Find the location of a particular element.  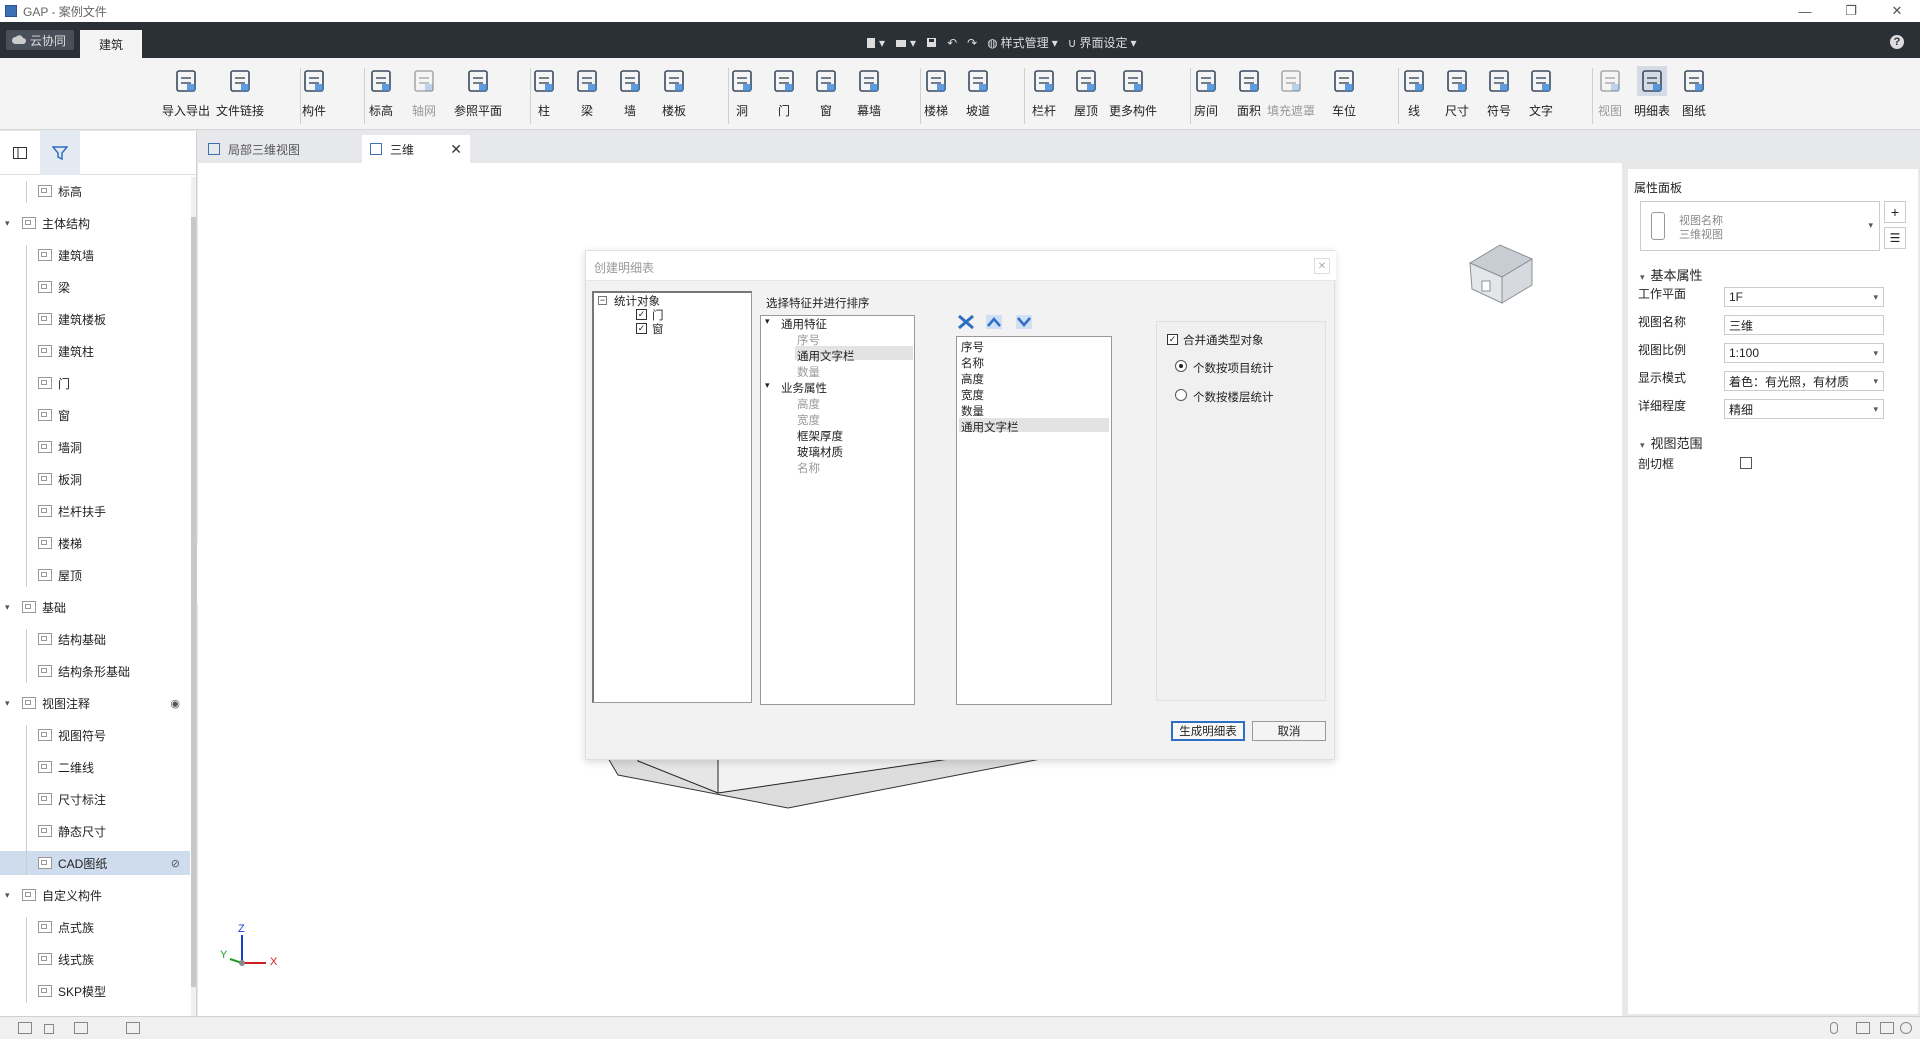

ribbon-column-button: 柱 is located at coordinates (544, 96).